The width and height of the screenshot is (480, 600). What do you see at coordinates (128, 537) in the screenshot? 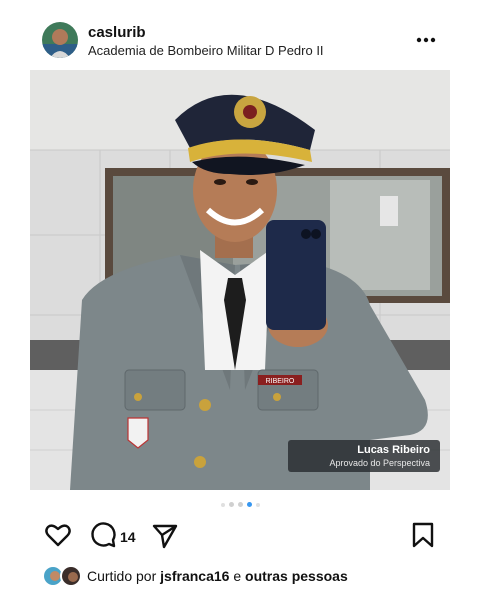
I see `comment-count: 14` at bounding box center [128, 537].